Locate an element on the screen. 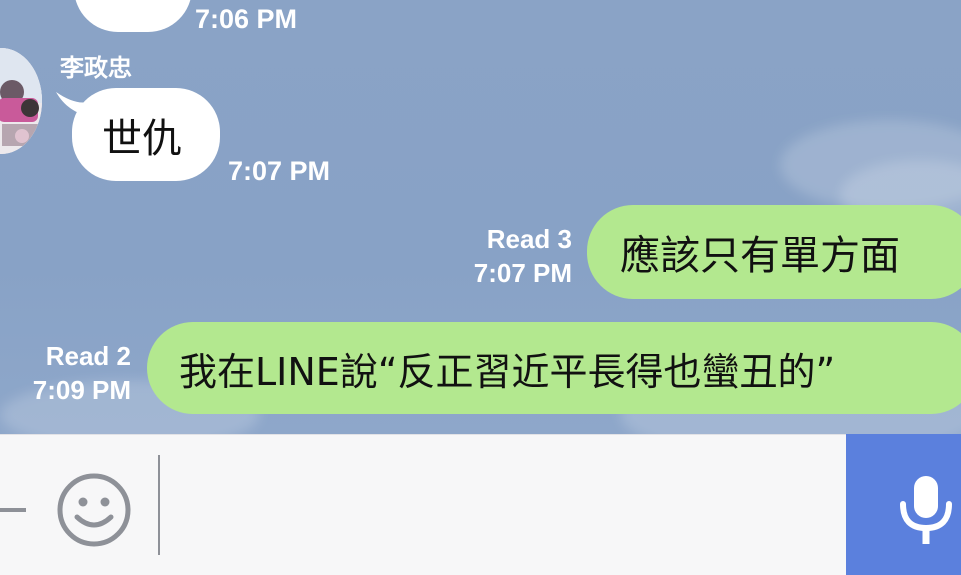  message-bubble-outgoing: 應該只有單方面 is located at coordinates (774, 252).